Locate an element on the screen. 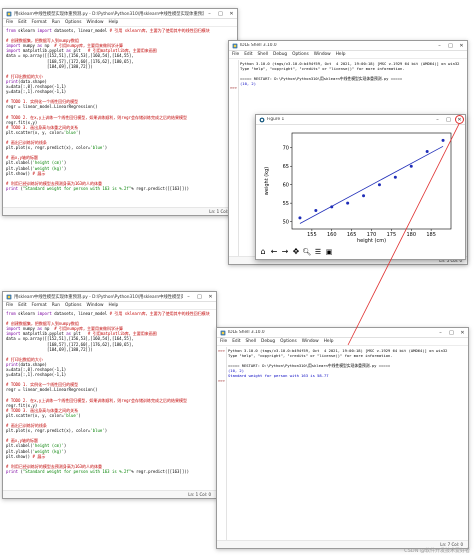 The image size is (474, 555). shell-line: (10, 2) is located at coordinates (248, 83).